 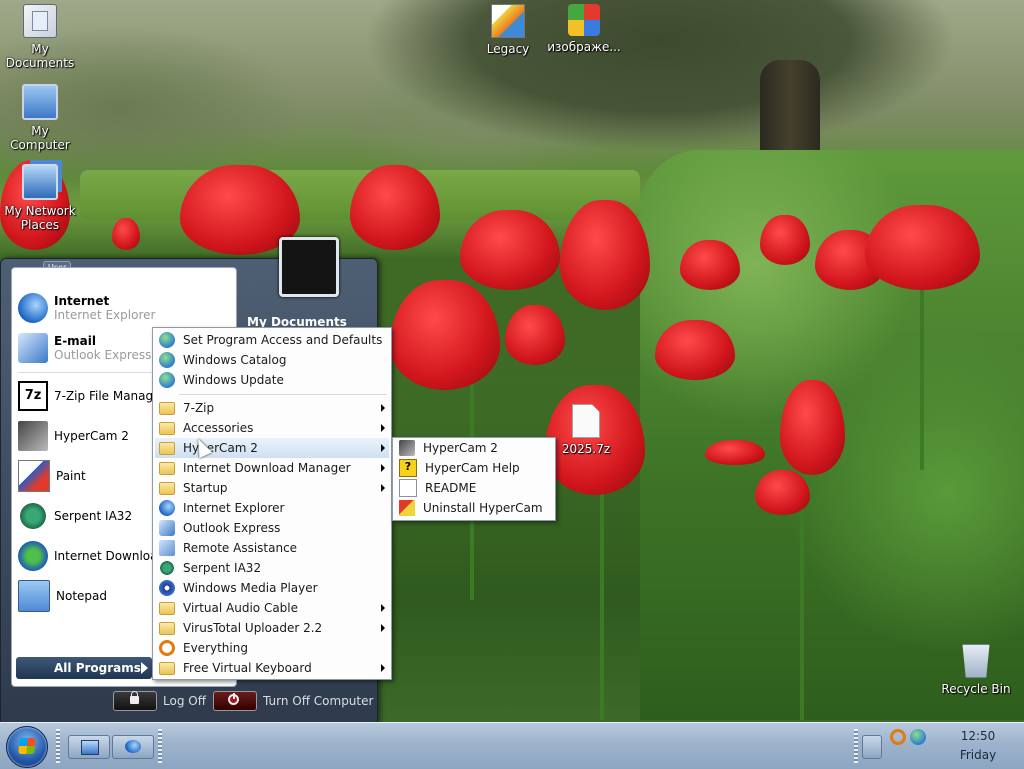 I want to click on submenu-item-hypercam-help: ? HyperCam Help, so click(x=474, y=468).